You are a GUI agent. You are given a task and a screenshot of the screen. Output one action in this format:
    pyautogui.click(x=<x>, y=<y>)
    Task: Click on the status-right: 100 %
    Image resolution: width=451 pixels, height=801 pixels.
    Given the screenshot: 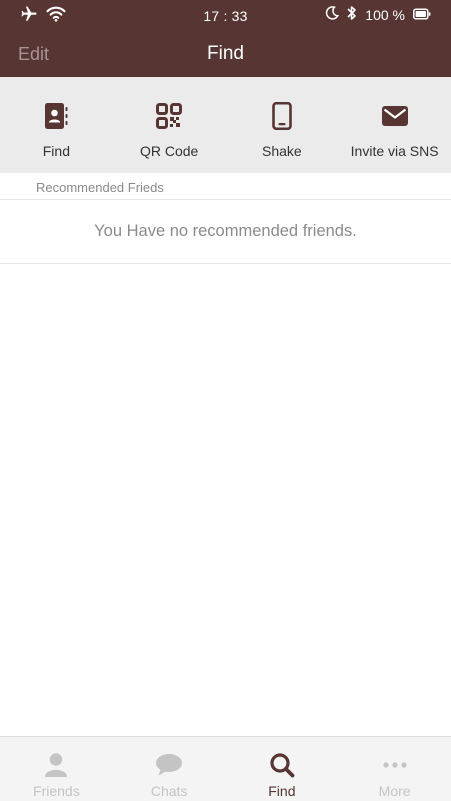 What is the action you would take?
    pyautogui.click(x=378, y=14)
    